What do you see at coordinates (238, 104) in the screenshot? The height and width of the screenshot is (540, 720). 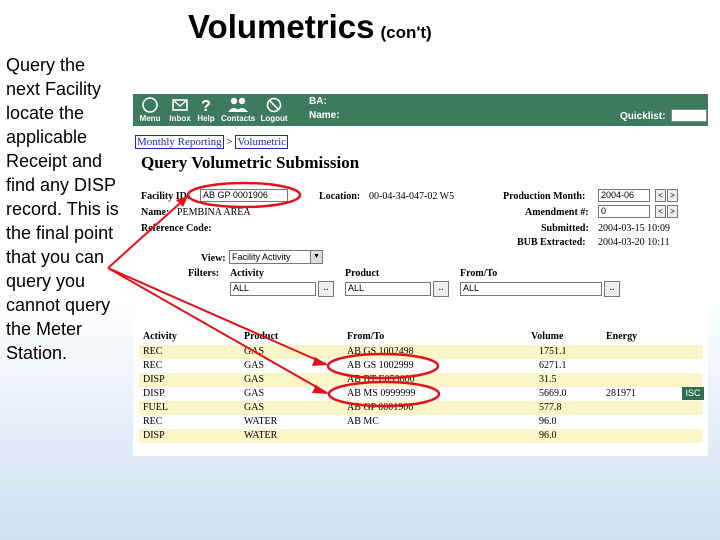 I see `people-icon` at bounding box center [238, 104].